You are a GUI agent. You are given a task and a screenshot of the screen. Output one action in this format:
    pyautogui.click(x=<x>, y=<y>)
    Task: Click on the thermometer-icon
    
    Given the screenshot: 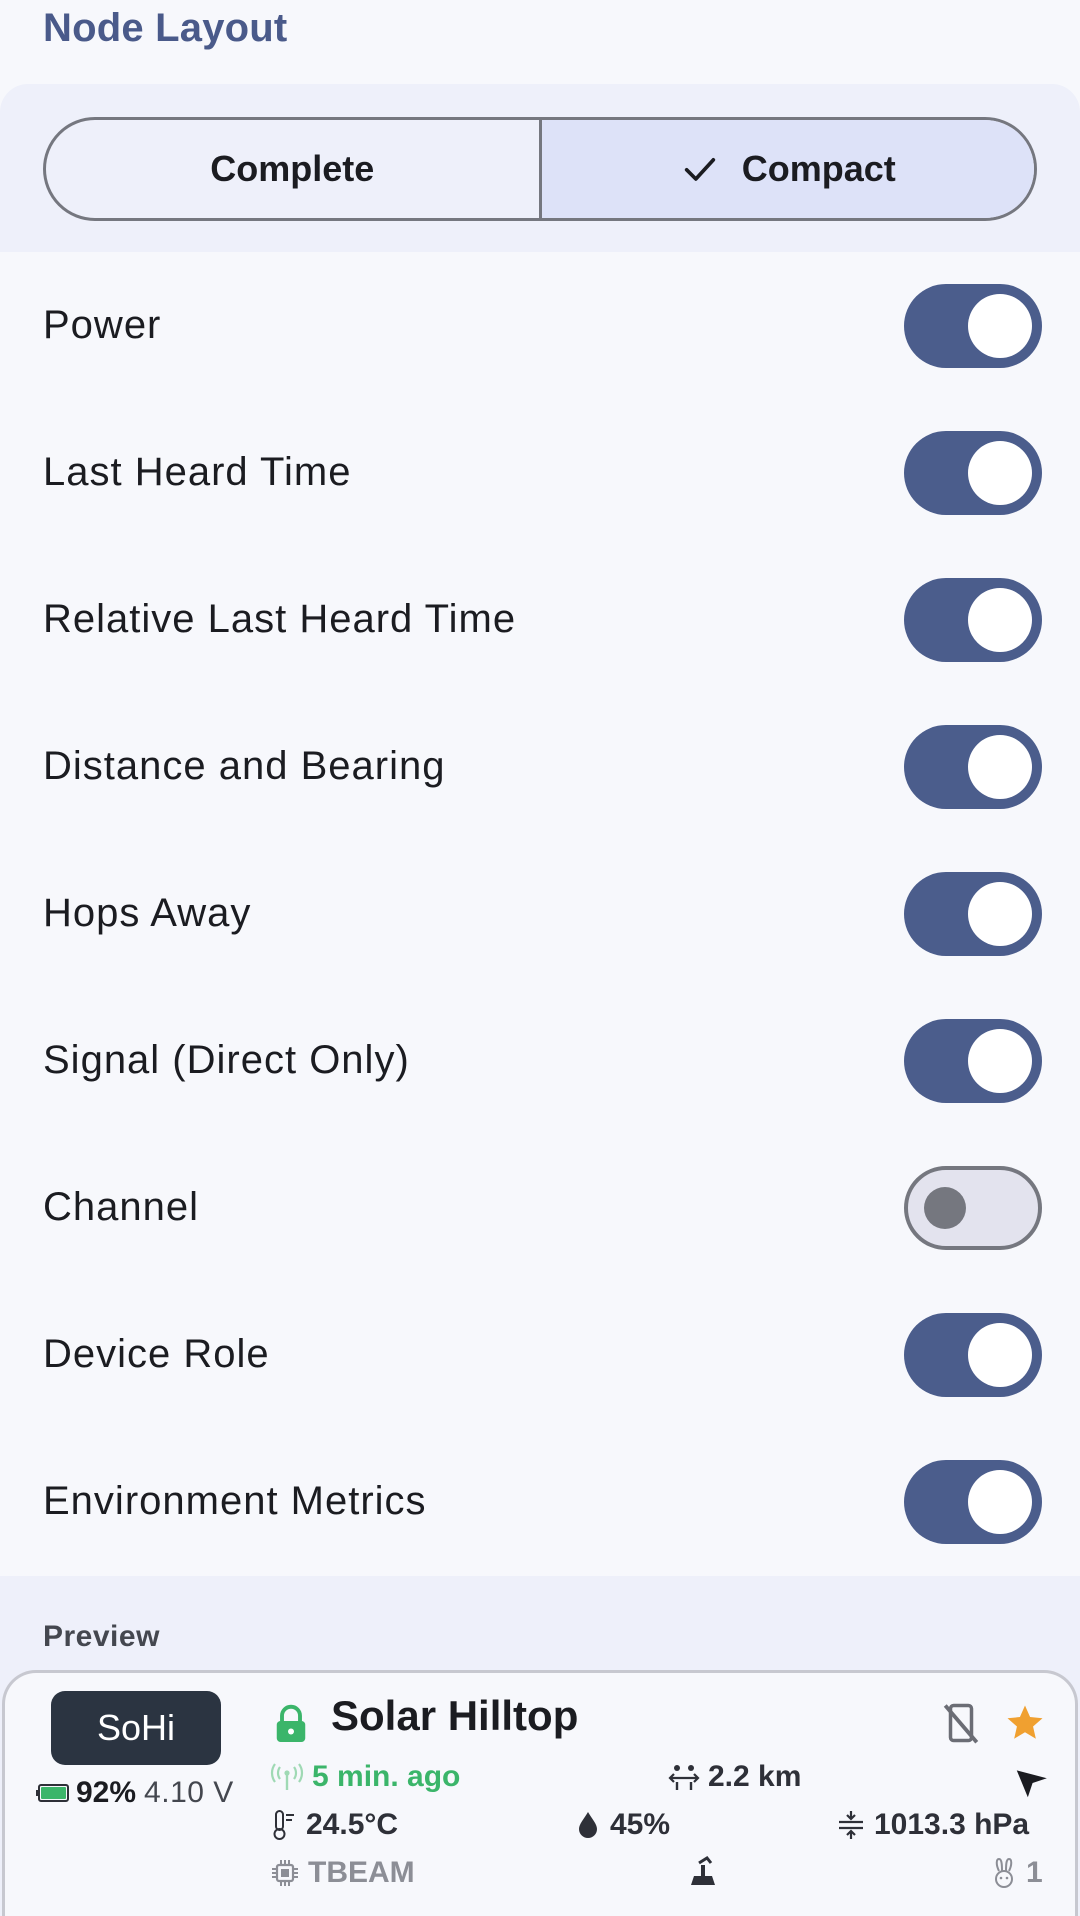 What is the action you would take?
    pyautogui.click(x=283, y=1825)
    